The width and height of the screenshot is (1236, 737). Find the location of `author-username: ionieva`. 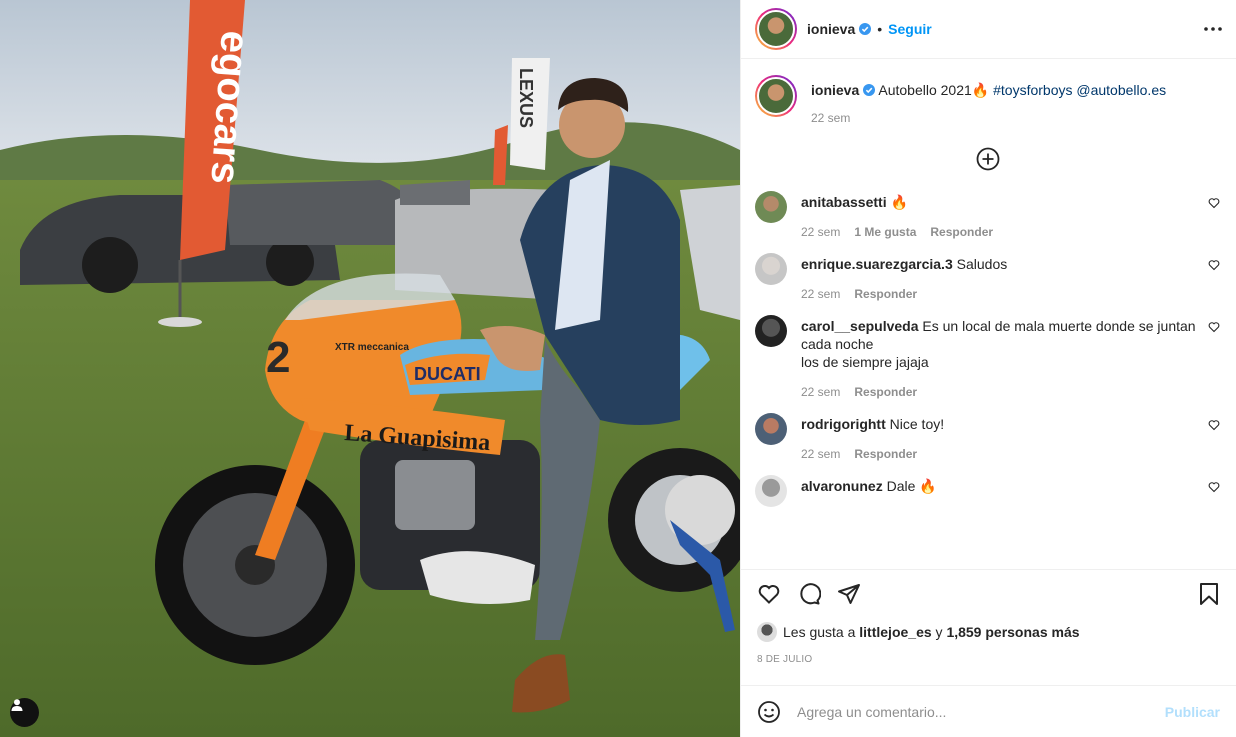

author-username: ionieva is located at coordinates (831, 29).